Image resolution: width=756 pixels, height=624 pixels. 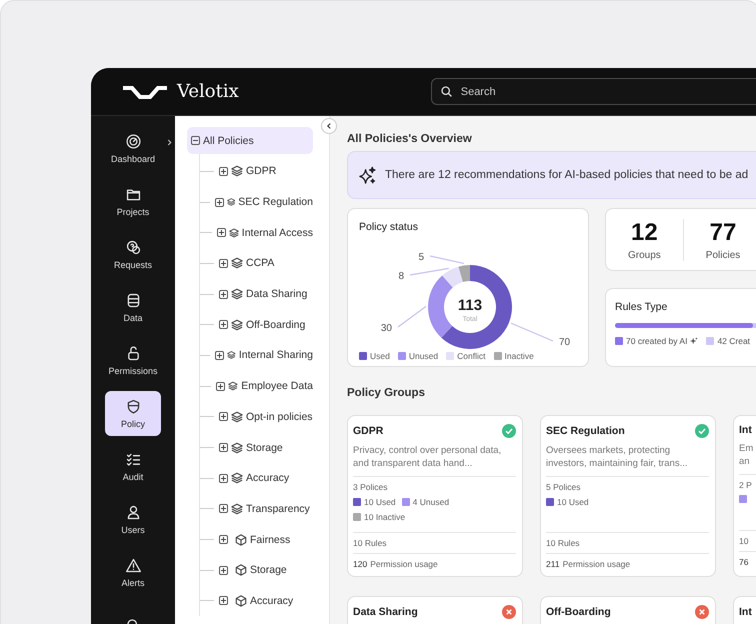 What do you see at coordinates (241, 600) in the screenshot?
I see `cube-icon` at bounding box center [241, 600].